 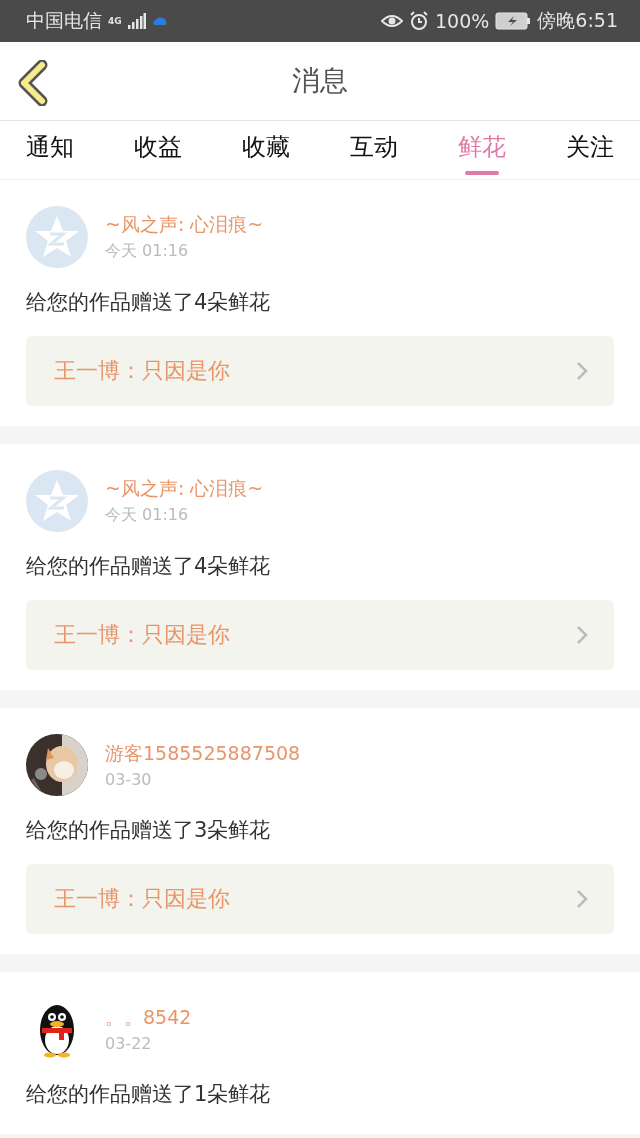 What do you see at coordinates (149, 830) in the screenshot?
I see `message-text: 给您的作品赠送了3朵鲜花` at bounding box center [149, 830].